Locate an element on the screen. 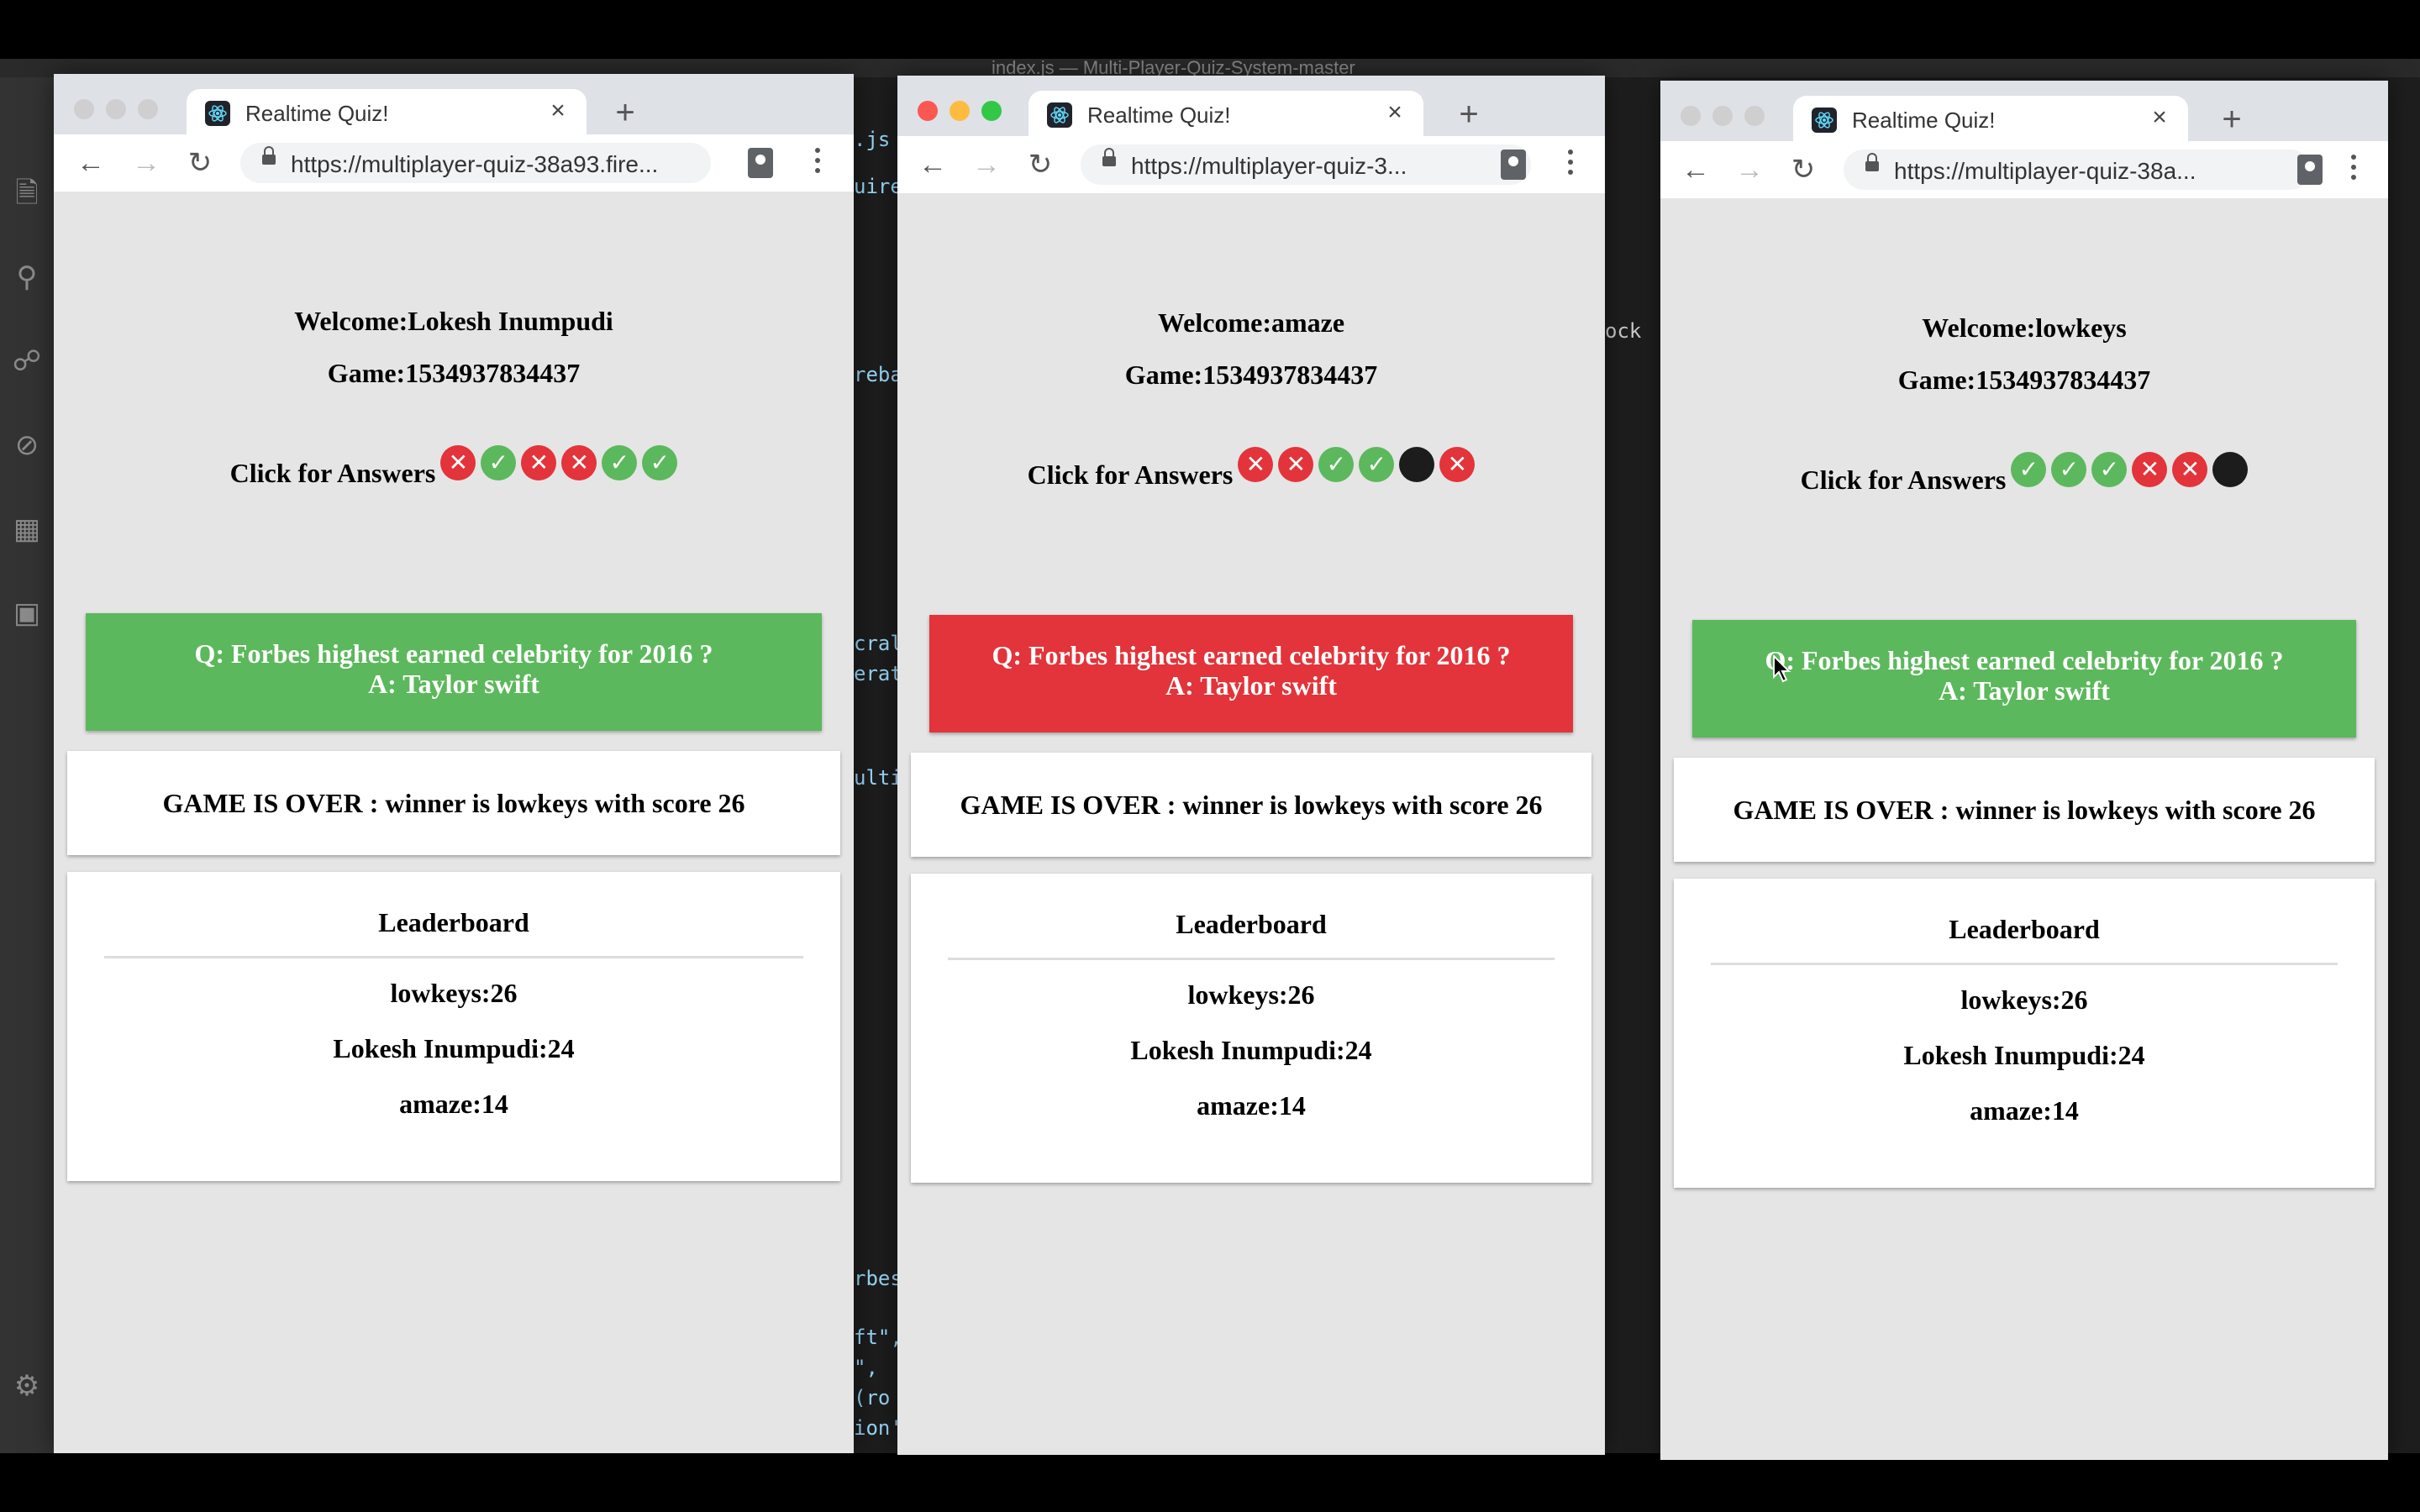  mouse-cursor-icon is located at coordinates (1782, 669).